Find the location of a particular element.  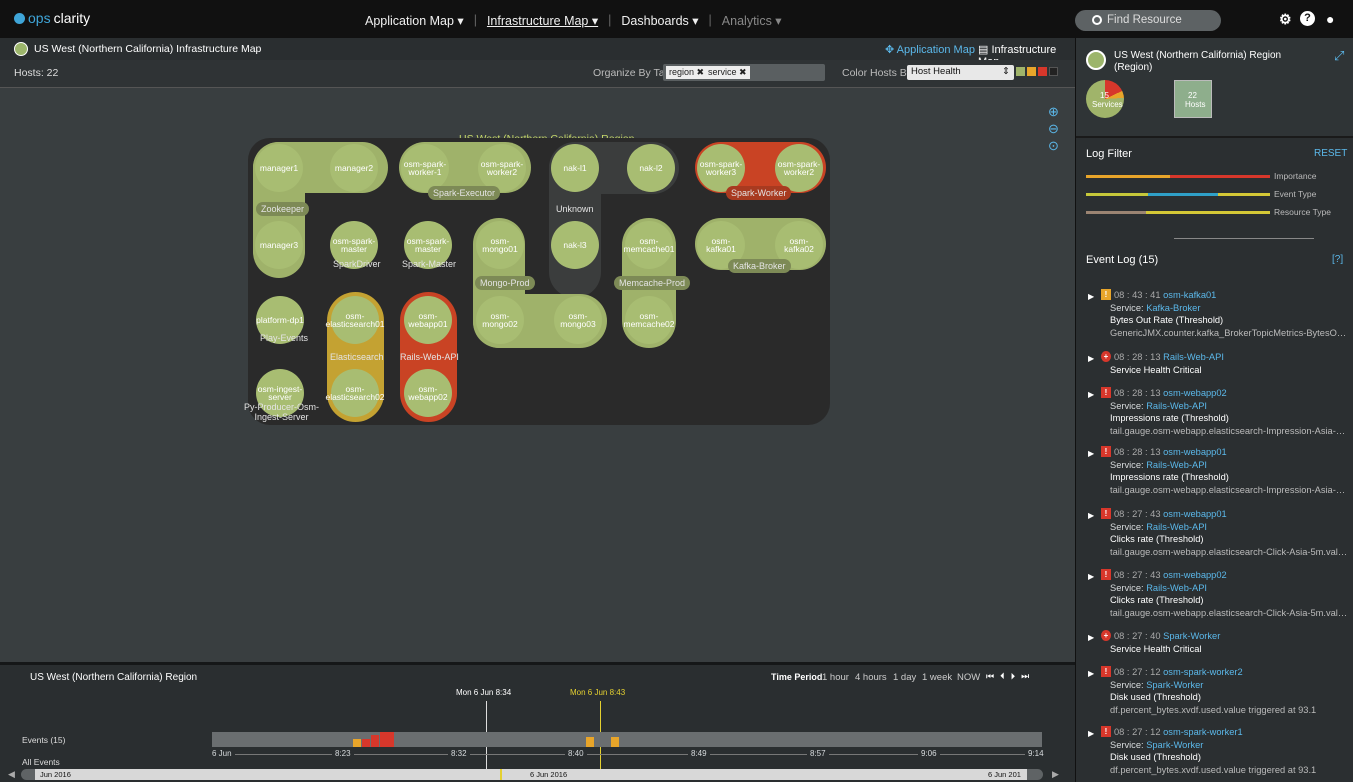

organize-tag-input: region ✖ service ✖ is located at coordinates (744, 72).